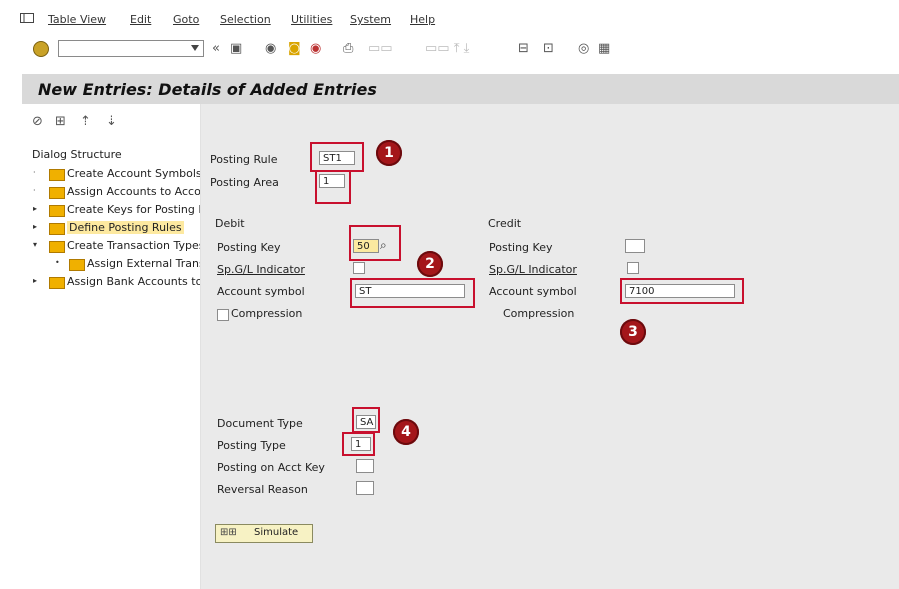 The height and width of the screenshot is (589, 899). I want to click on find-icon: ▭▭, so click(380, 48).